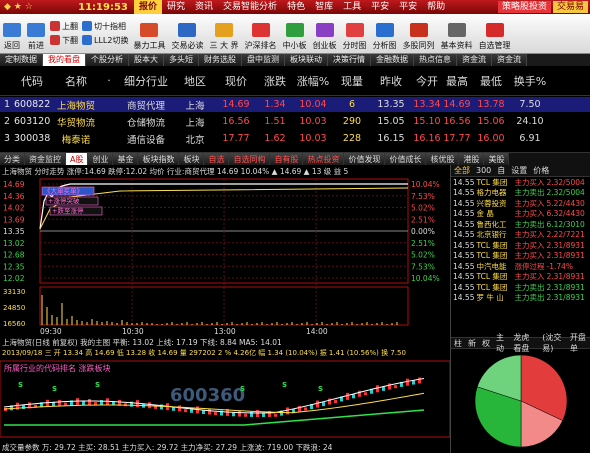  Describe the element at coordinates (392, 60) in the screenshot. I see `view-tab-9: 金融数据` at that location.